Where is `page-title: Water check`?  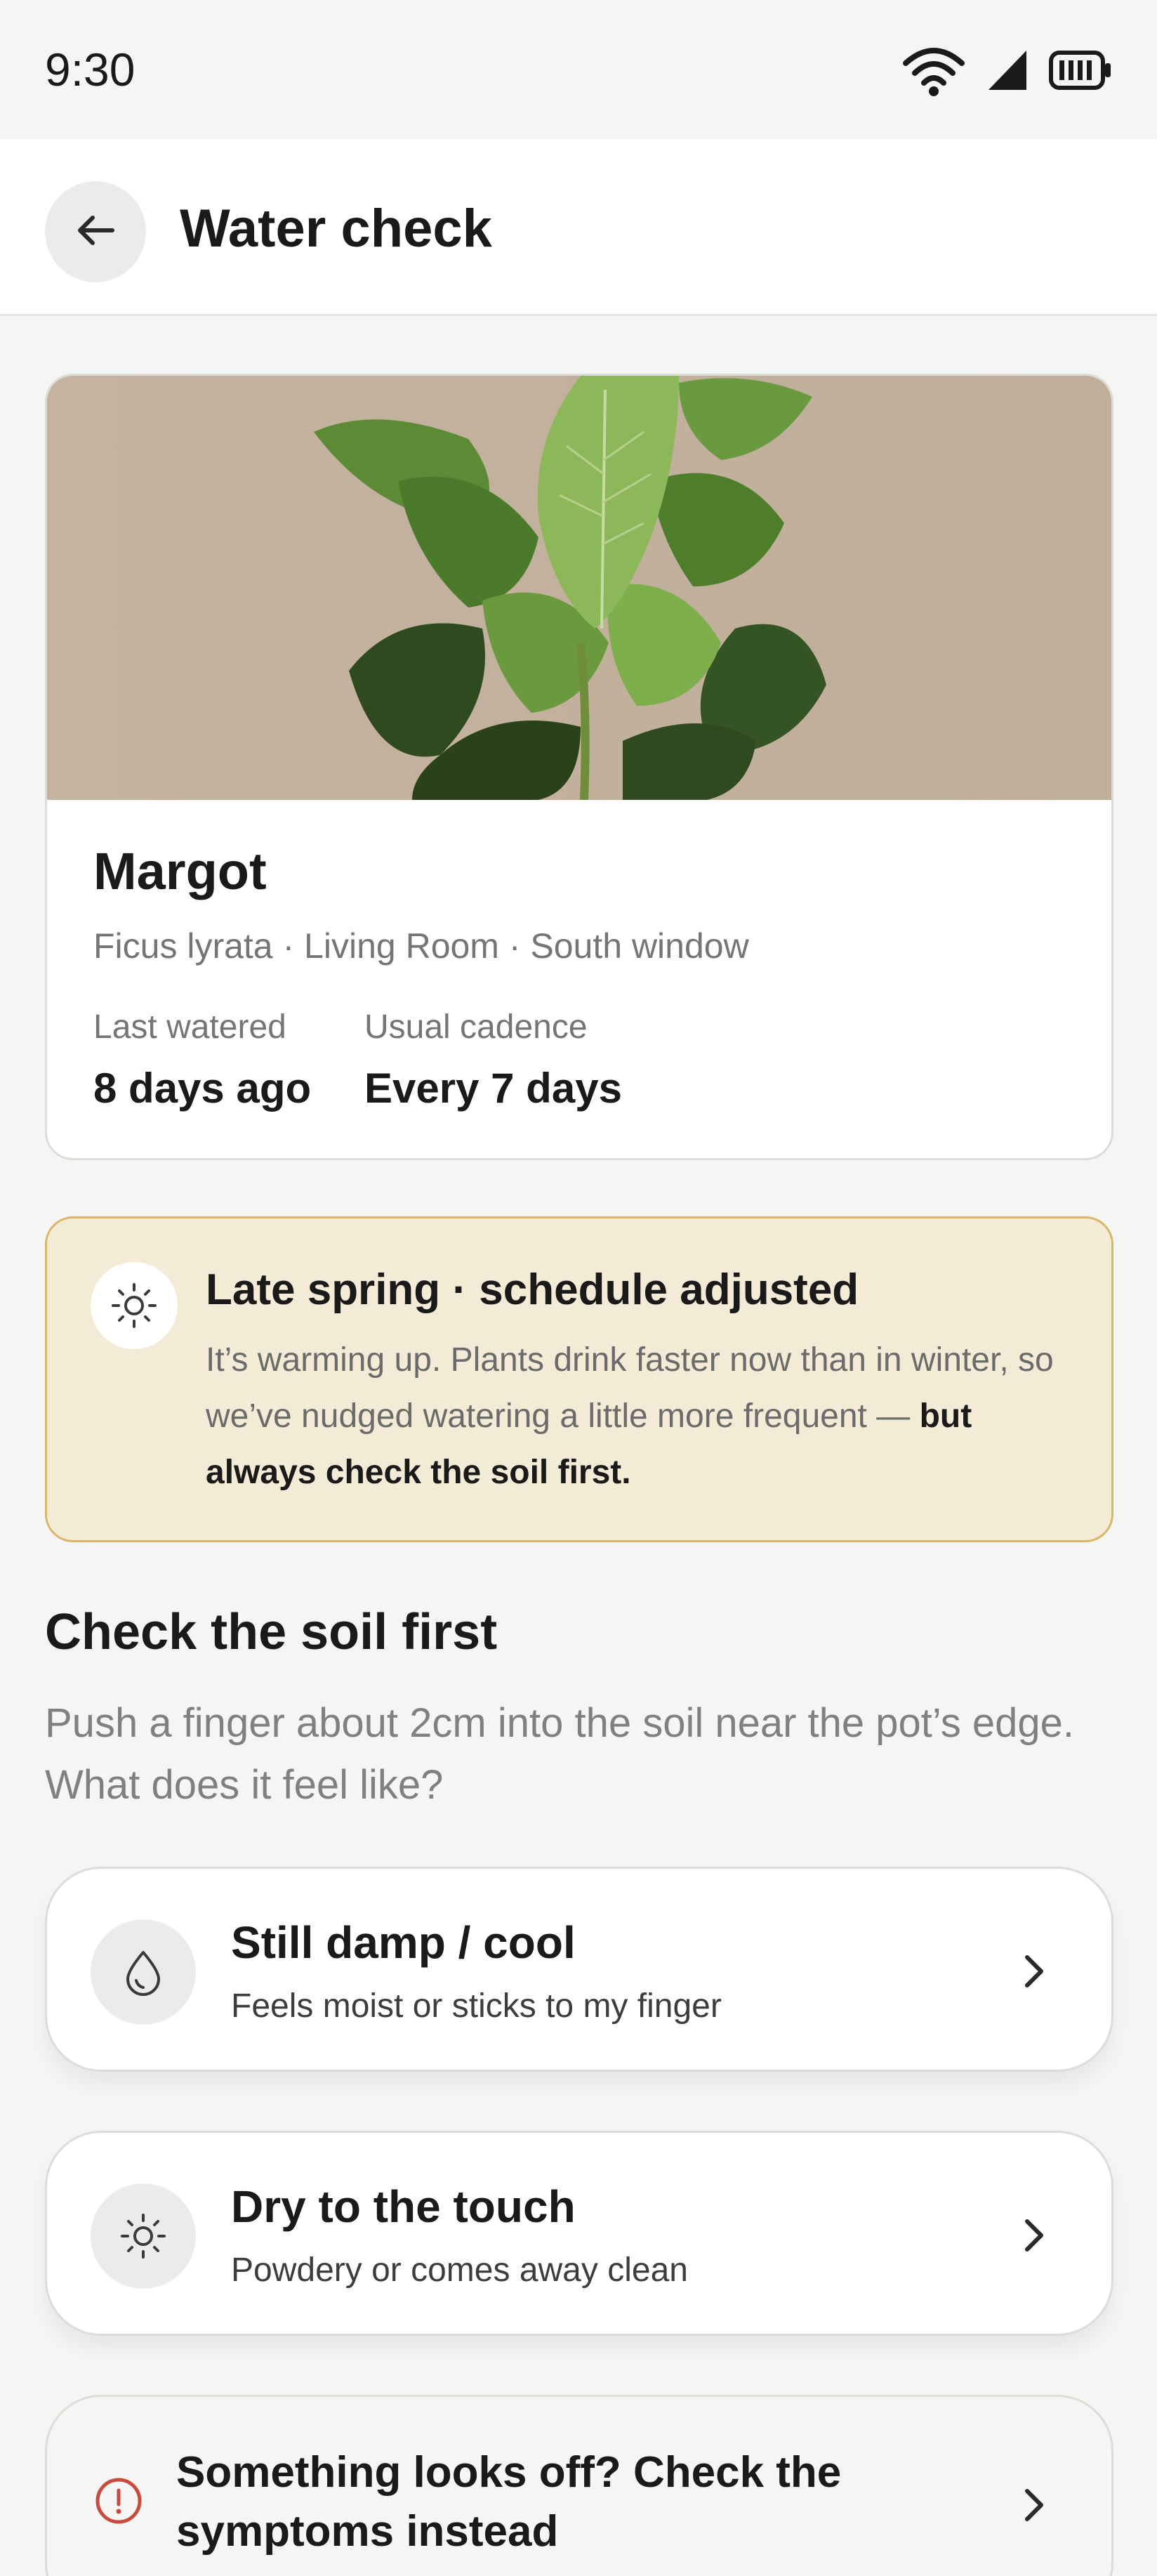 page-title: Water check is located at coordinates (336, 228).